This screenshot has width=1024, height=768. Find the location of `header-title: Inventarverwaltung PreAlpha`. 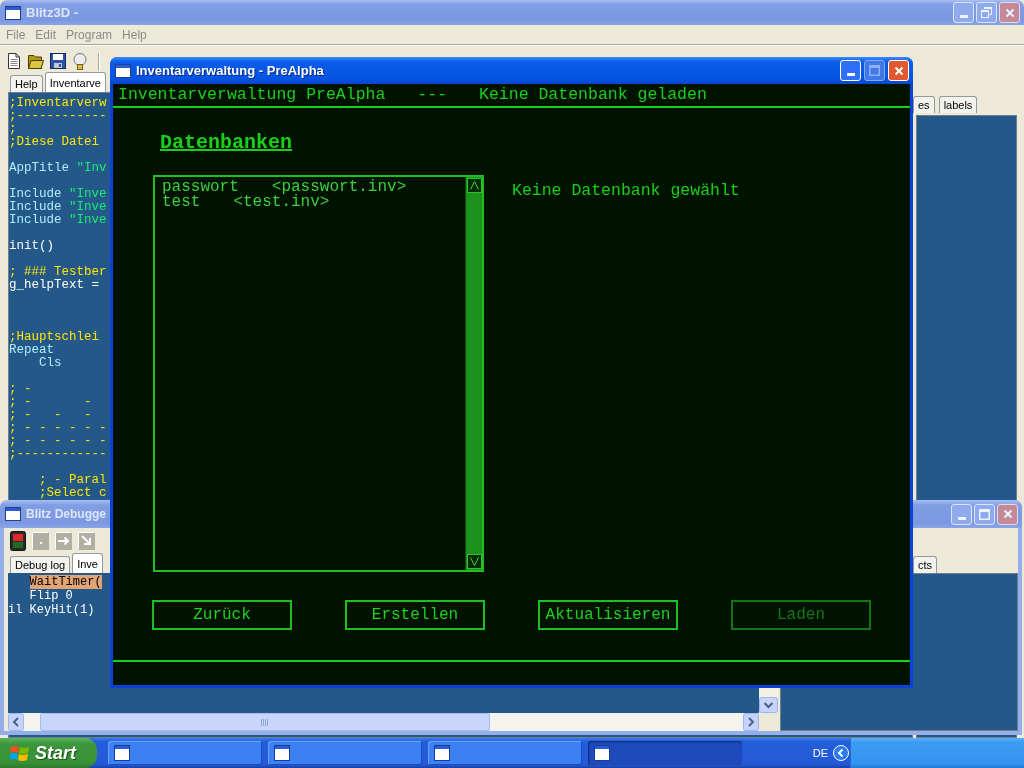

header-title: Inventarverwaltung PreAlpha is located at coordinates (252, 94).